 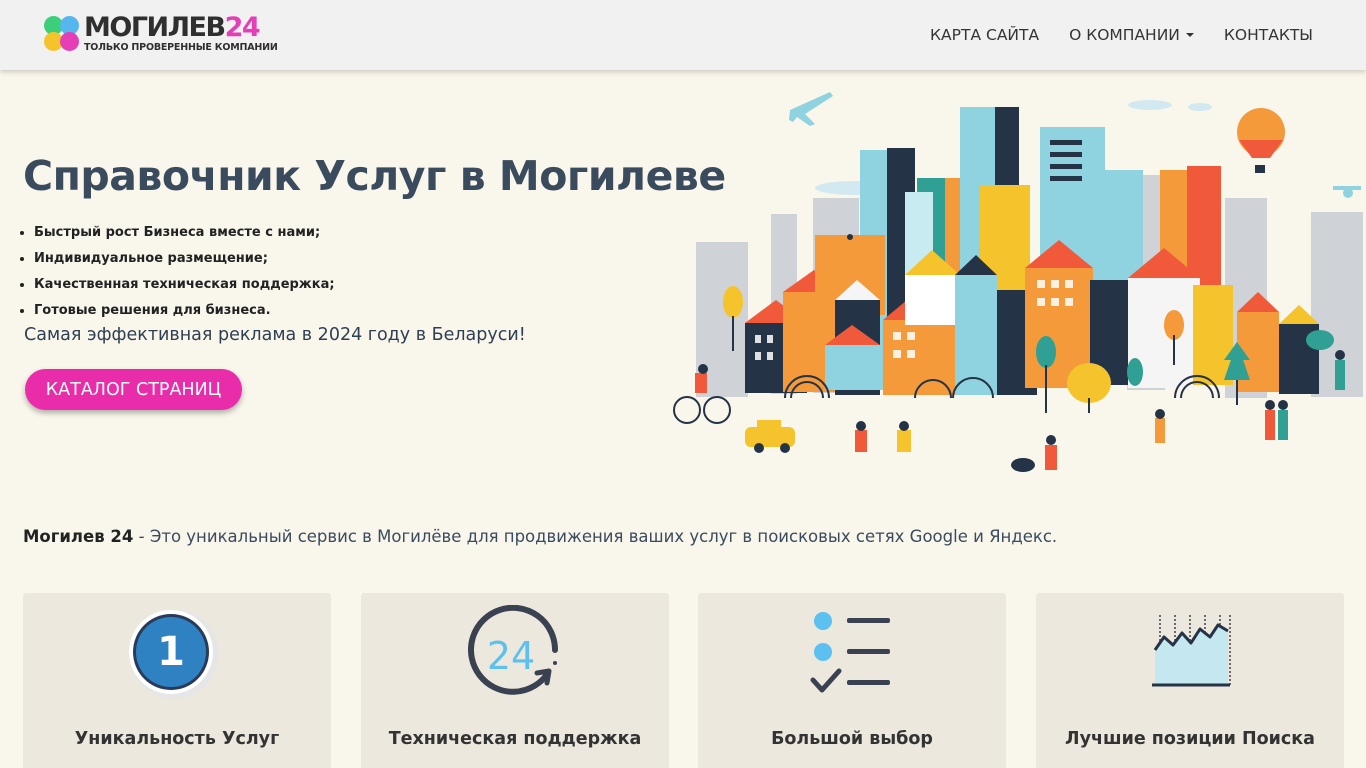 I want to click on feature-card-search: Лучшие позиции Поиска, so click(x=1190, y=680).